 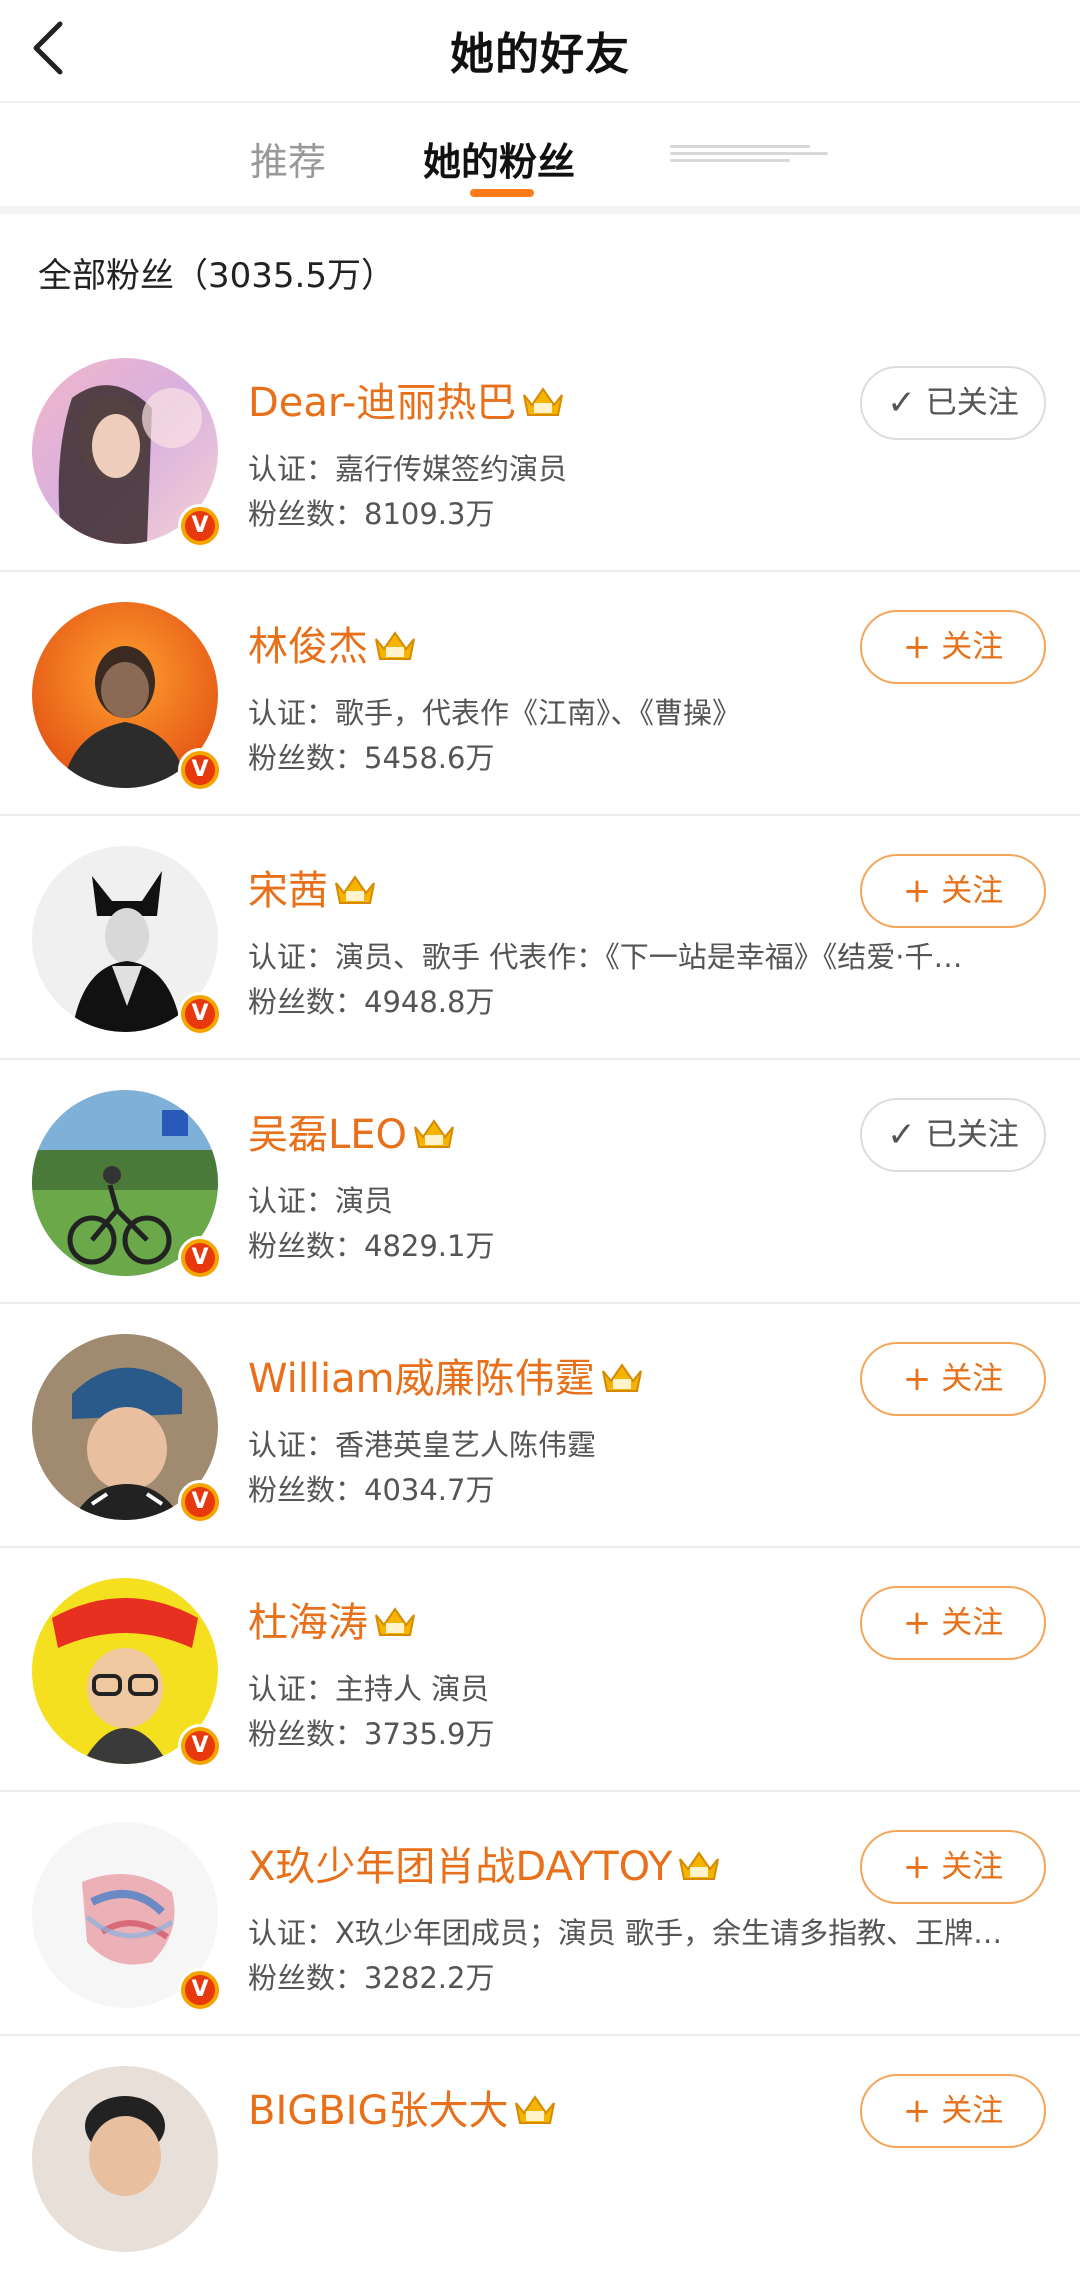 What do you see at coordinates (540, 694) in the screenshot?
I see `list-item: V 林俊杰 认证：歌手，代表作《江南》、《曹操》 粉丝数：5458.6万 + 关注` at bounding box center [540, 694].